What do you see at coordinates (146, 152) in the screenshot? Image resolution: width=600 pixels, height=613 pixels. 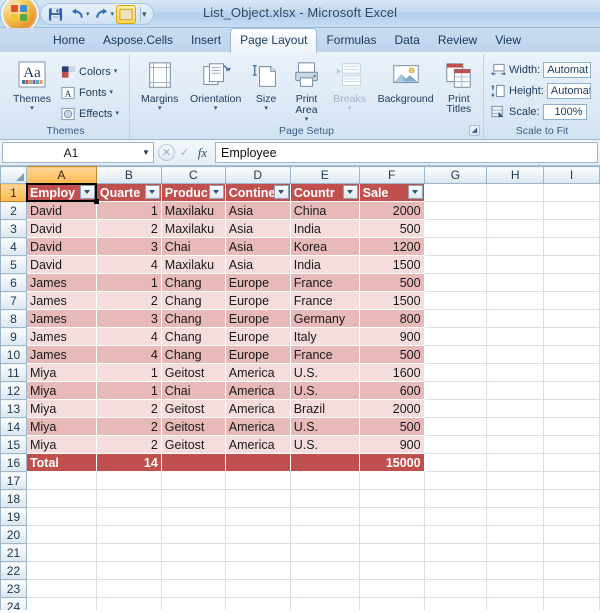 I see `name-box-dropdown-icon: ▼` at bounding box center [146, 152].